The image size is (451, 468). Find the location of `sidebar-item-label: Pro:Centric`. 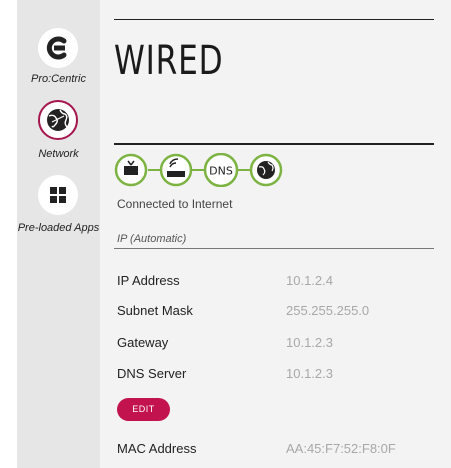

sidebar-item-label: Pro:Centric is located at coordinates (58, 79).